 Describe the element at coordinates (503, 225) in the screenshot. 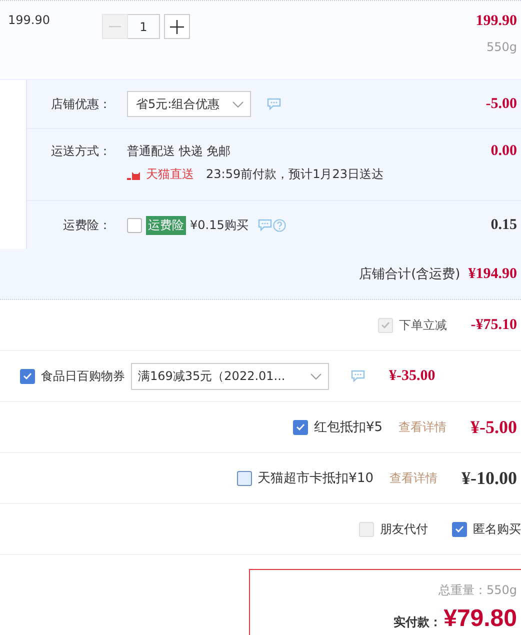

I see `insurance-amount: 0.15` at that location.